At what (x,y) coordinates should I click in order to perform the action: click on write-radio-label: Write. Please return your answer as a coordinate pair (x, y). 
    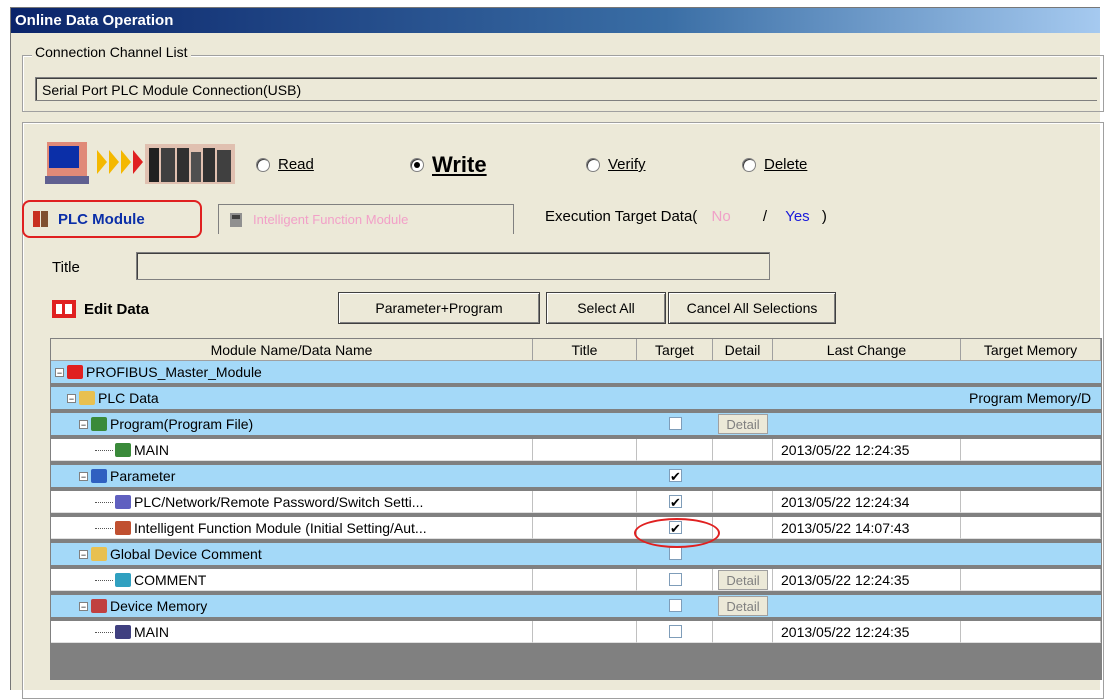
    Looking at the image, I should click on (459, 164).